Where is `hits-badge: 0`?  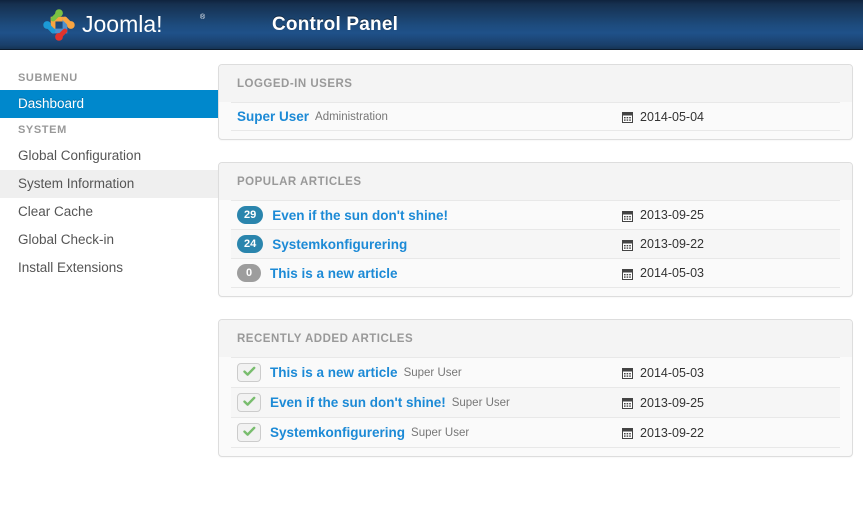
hits-badge: 0 is located at coordinates (249, 273).